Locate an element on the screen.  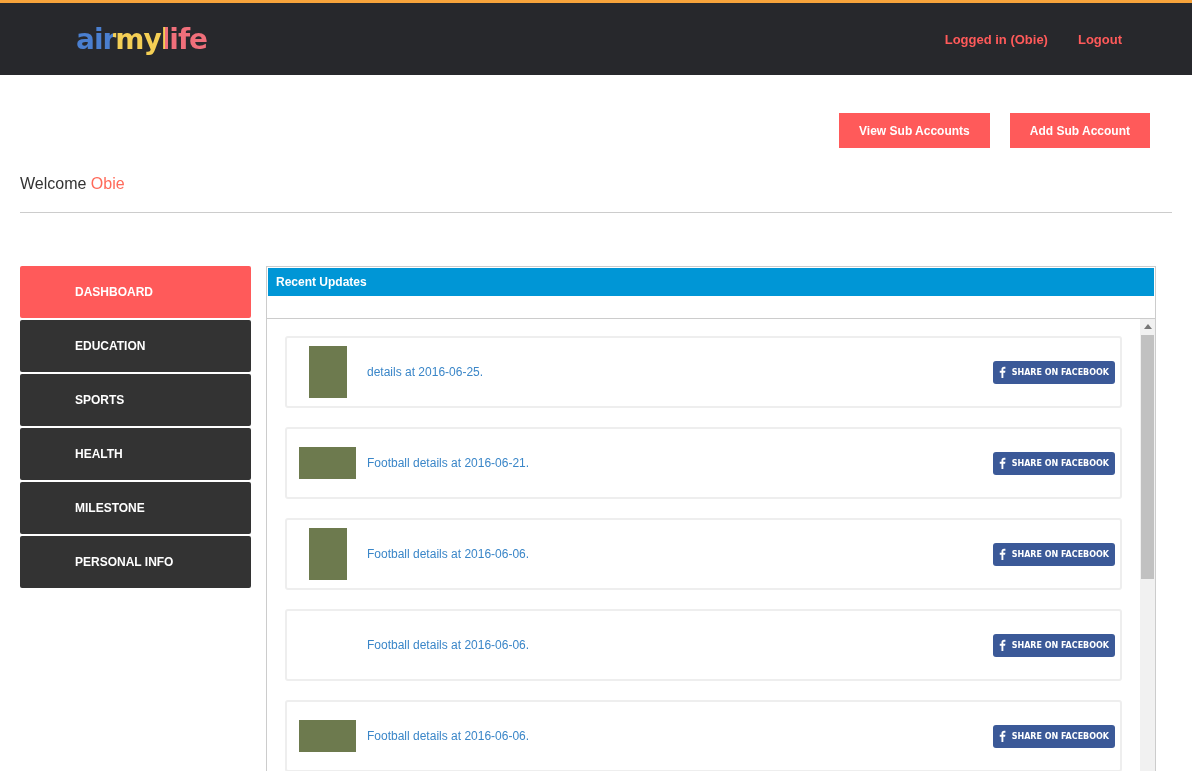
sidebar-item: SPORTS is located at coordinates (135, 400).